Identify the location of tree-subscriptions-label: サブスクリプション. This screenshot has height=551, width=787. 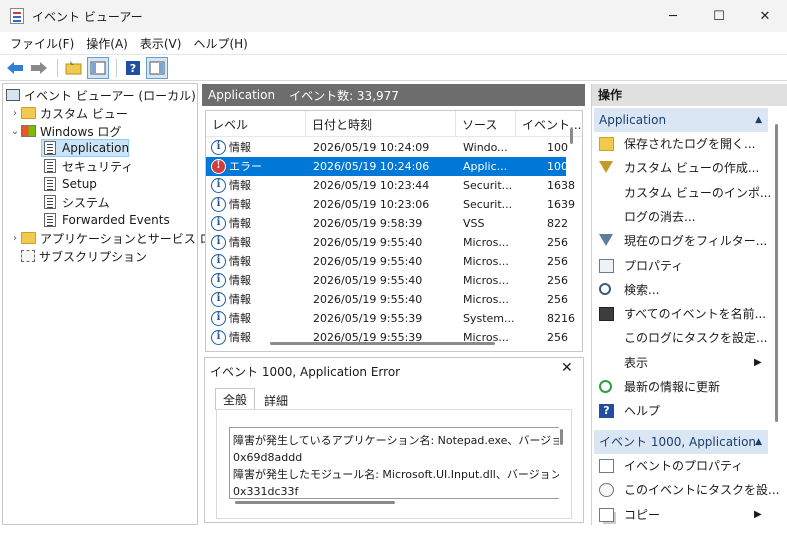
(93, 256).